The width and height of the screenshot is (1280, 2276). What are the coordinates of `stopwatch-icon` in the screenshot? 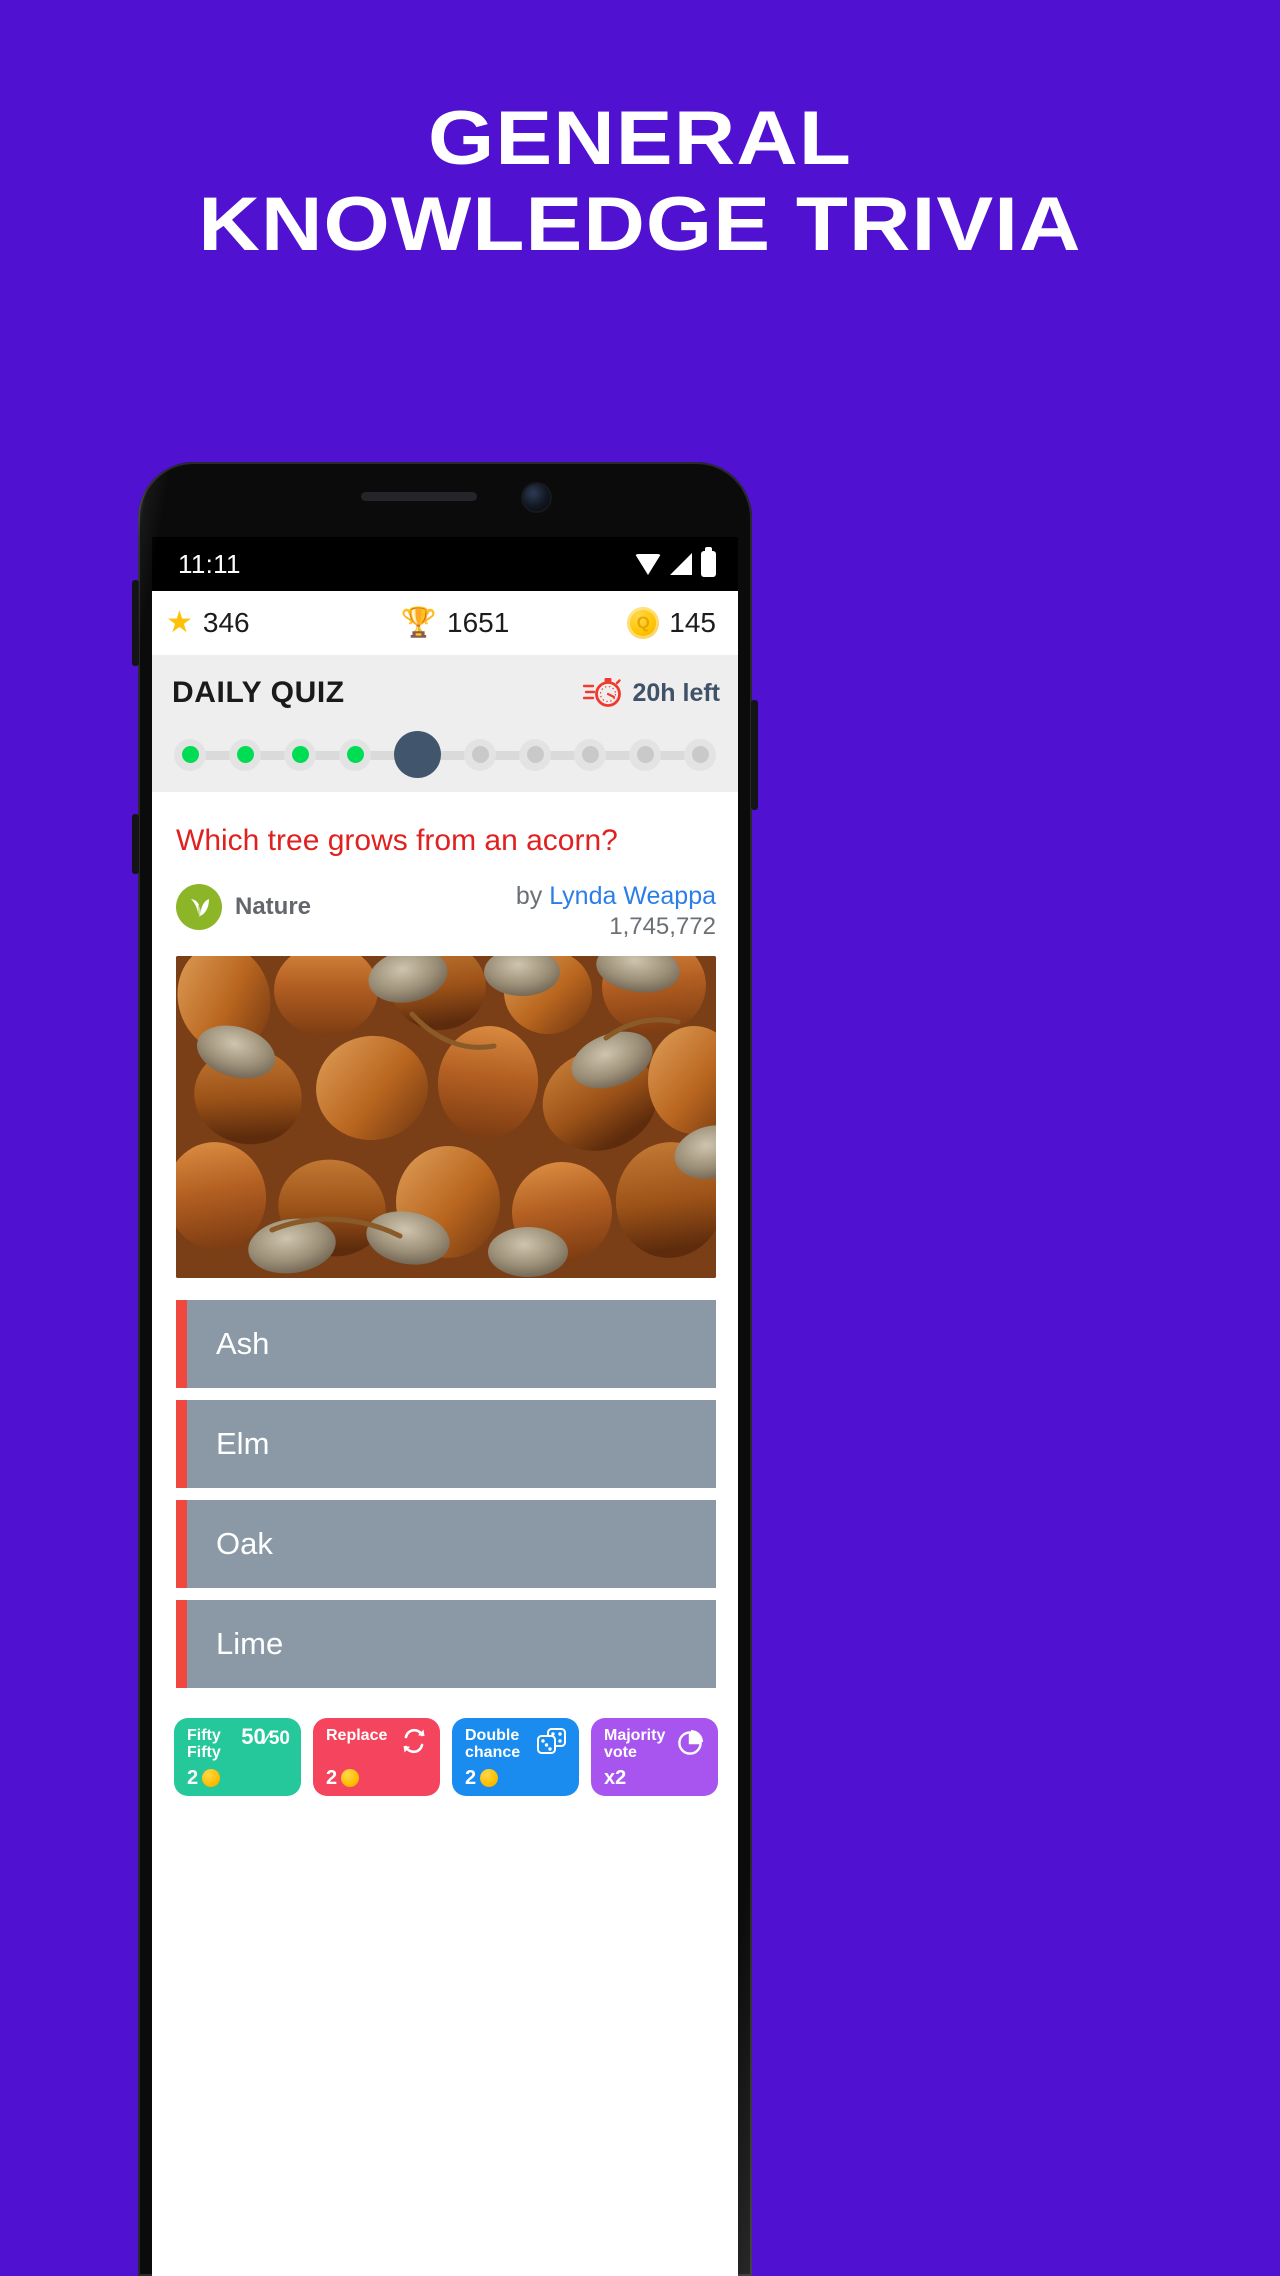 It's located at (602, 692).